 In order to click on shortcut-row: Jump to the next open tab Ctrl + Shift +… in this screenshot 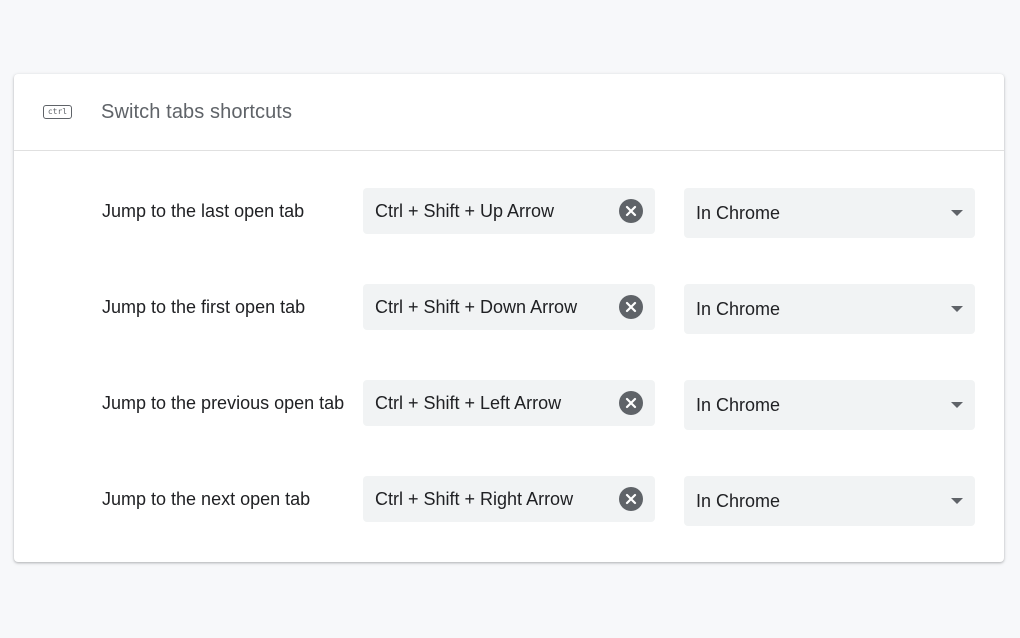, I will do `click(509, 501)`.